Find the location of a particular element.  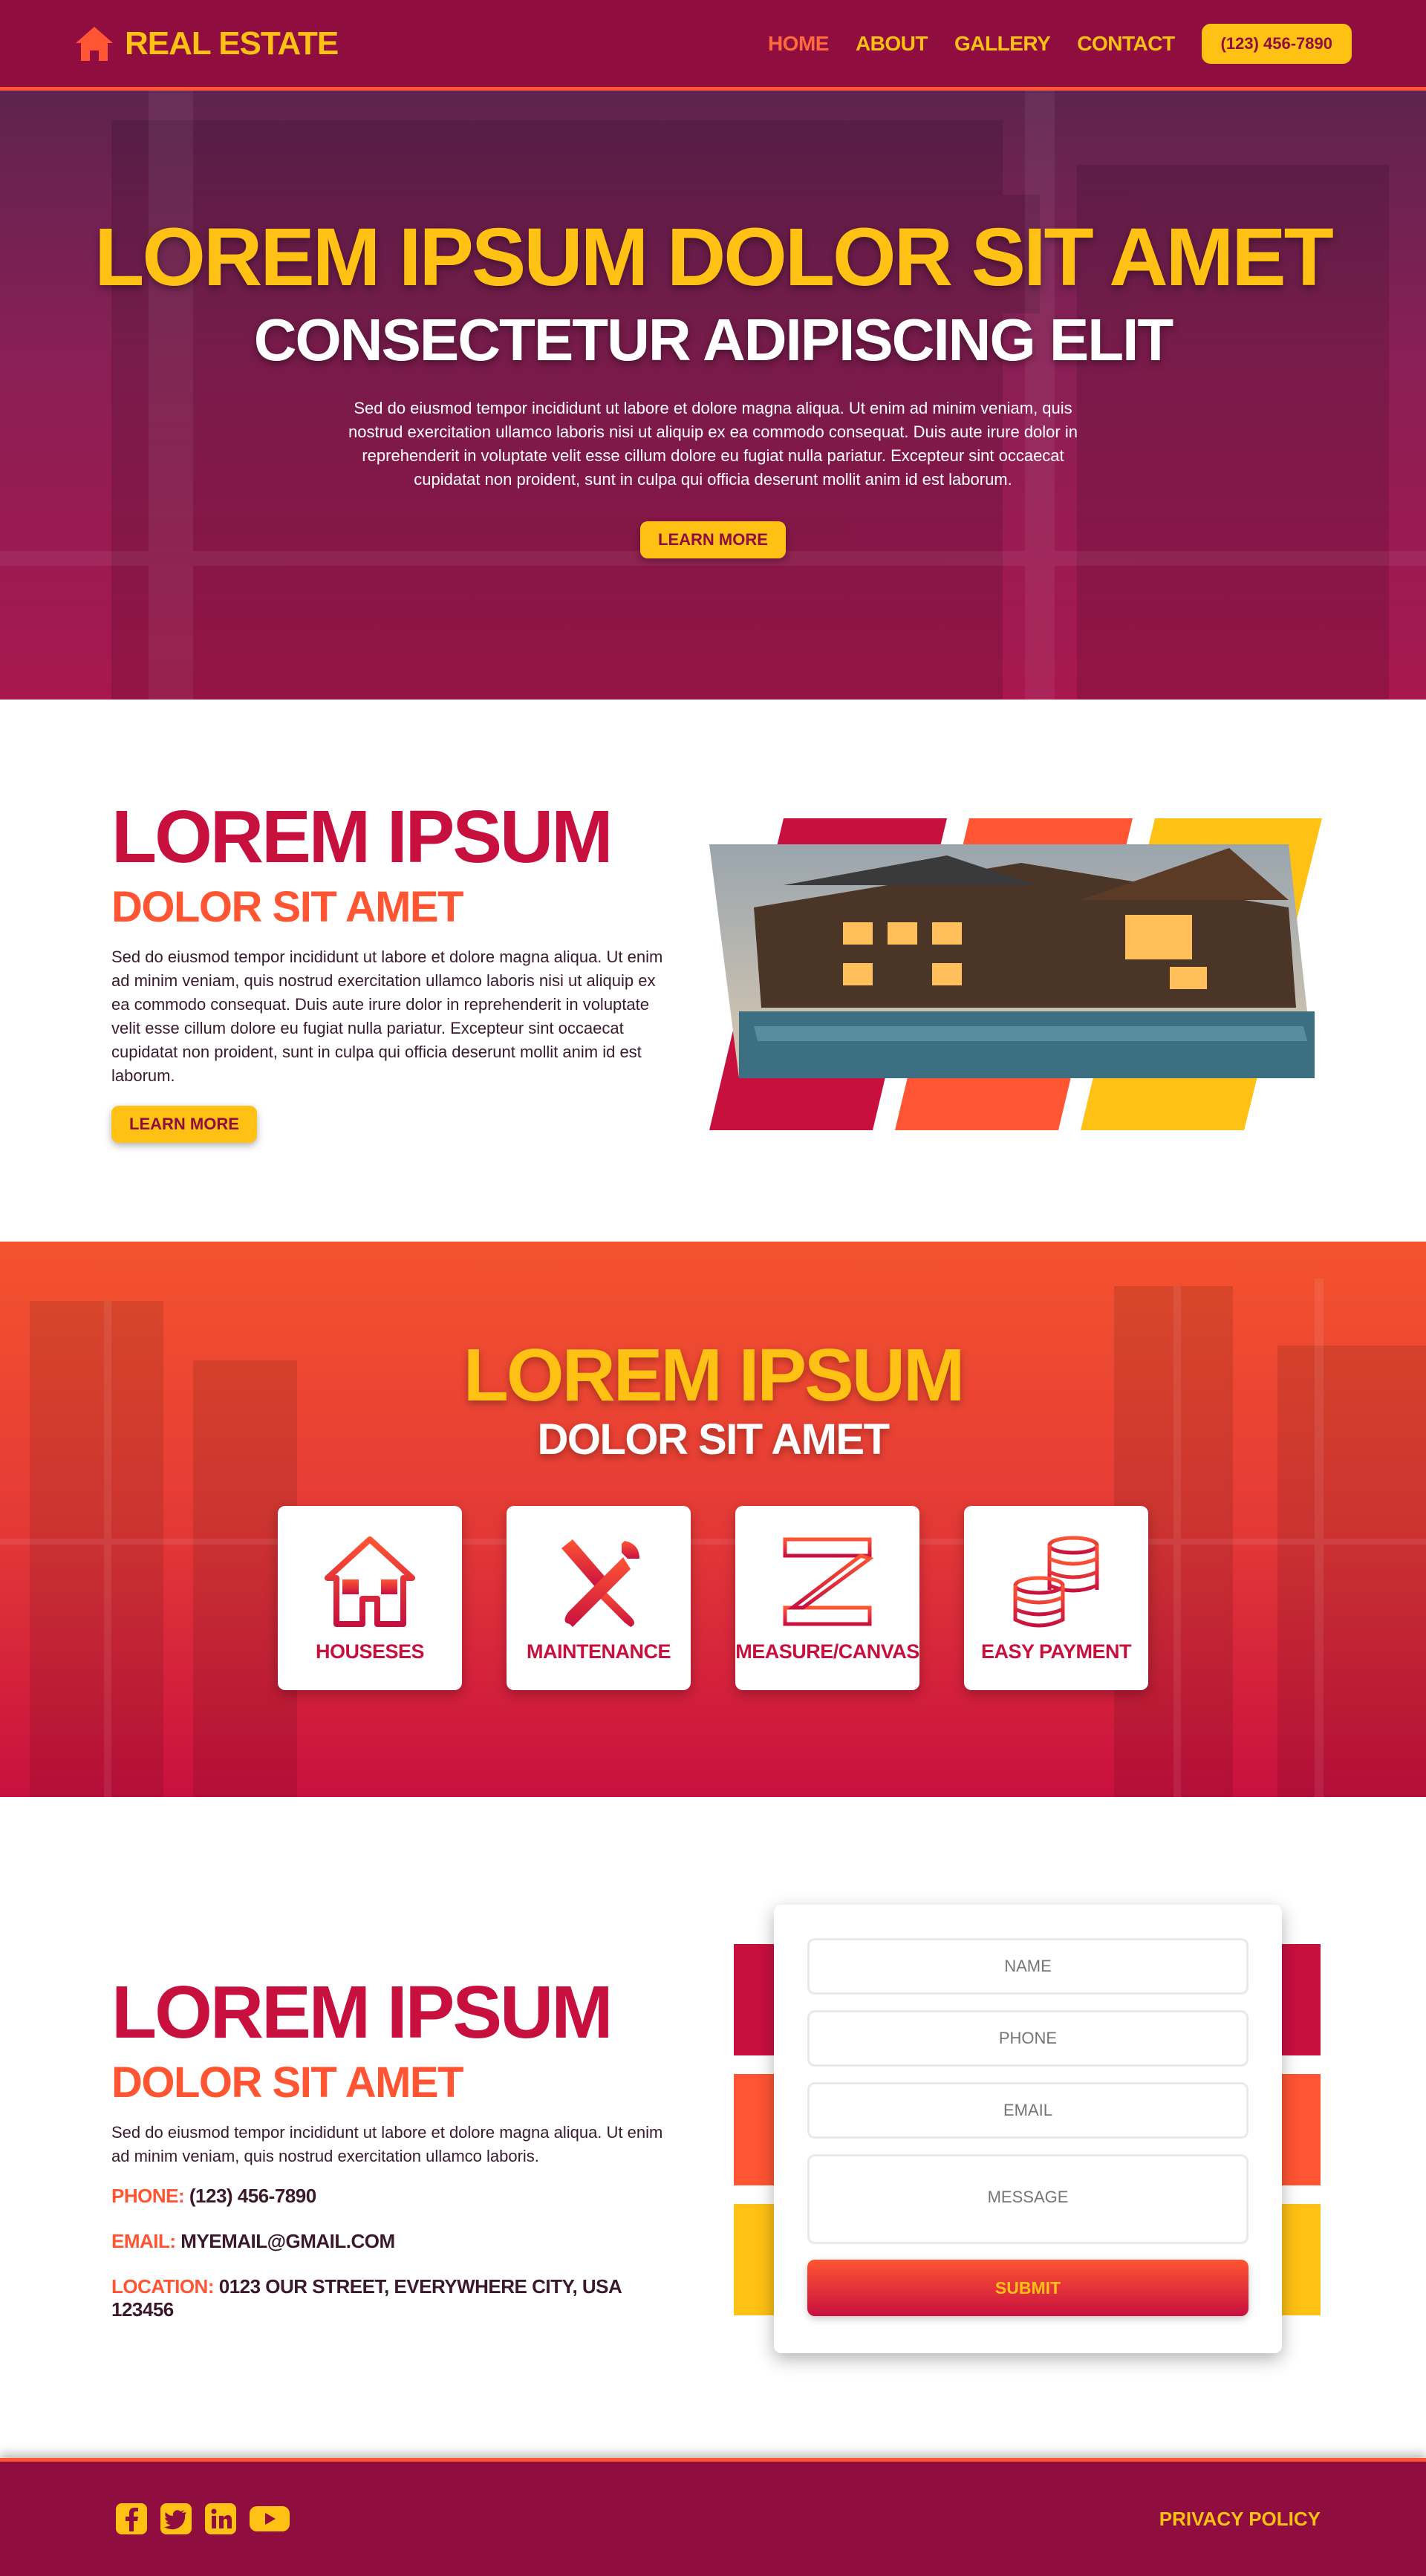

nav-item-about: ABOUT is located at coordinates (892, 44).